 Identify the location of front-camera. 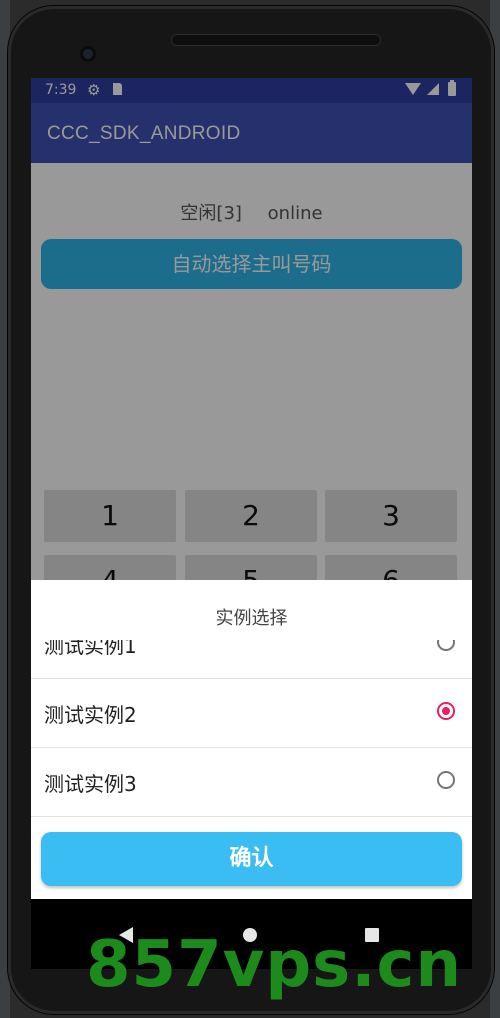
(88, 54).